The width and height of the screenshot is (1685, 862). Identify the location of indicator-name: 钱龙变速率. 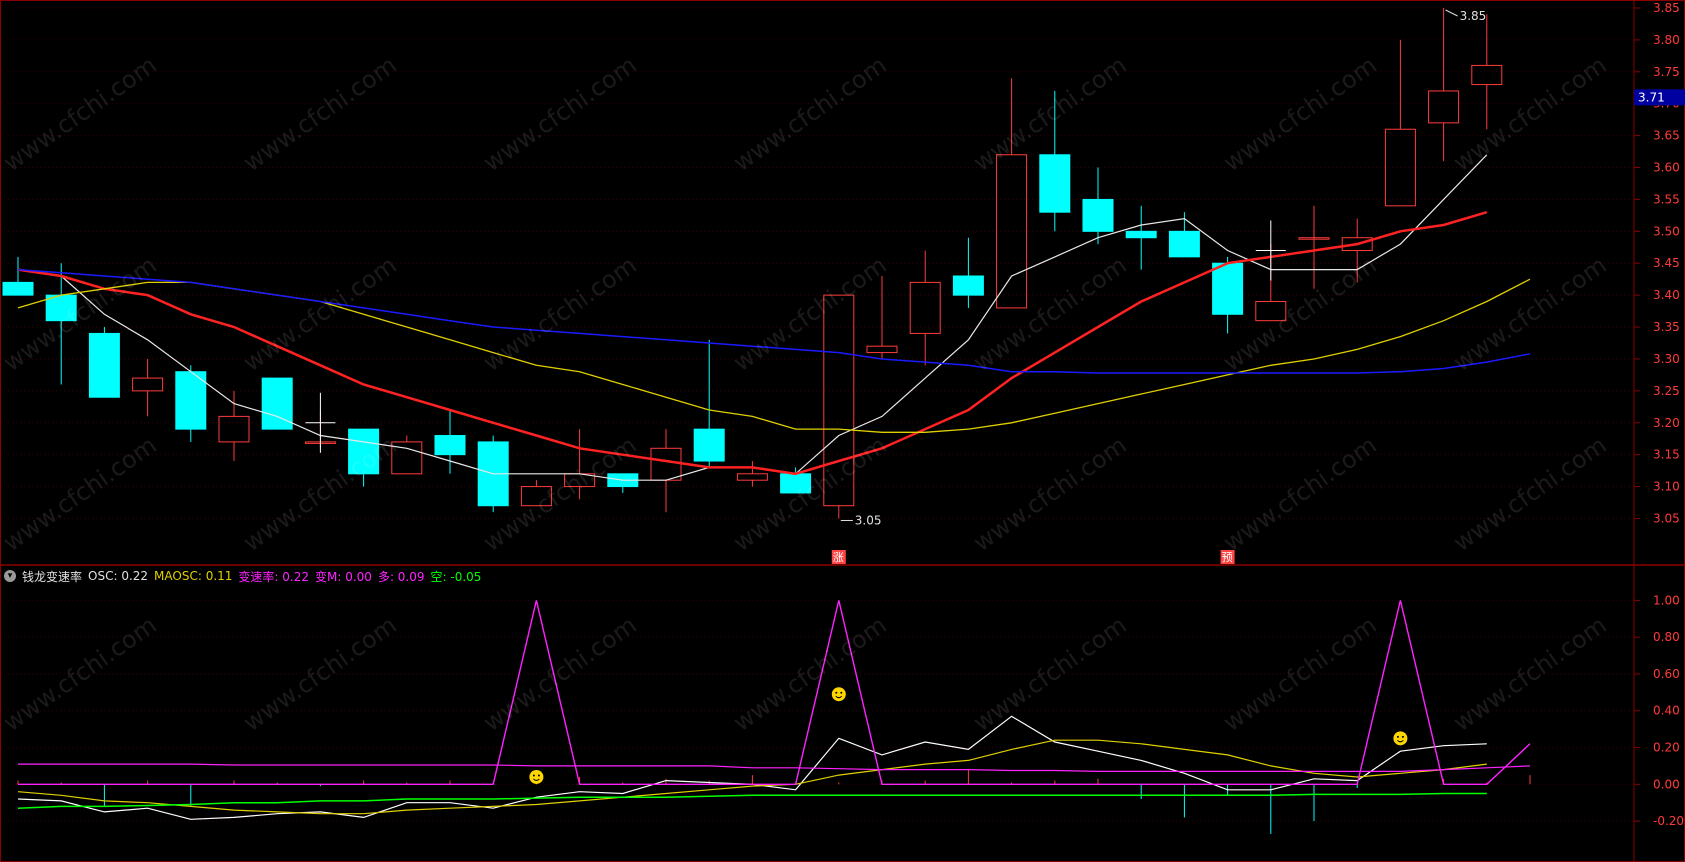
(52, 576).